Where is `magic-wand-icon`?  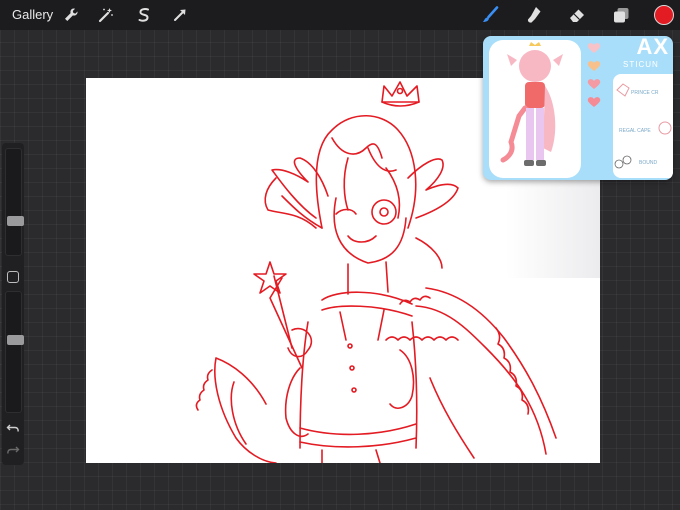
magic-wand-icon is located at coordinates (106, 15).